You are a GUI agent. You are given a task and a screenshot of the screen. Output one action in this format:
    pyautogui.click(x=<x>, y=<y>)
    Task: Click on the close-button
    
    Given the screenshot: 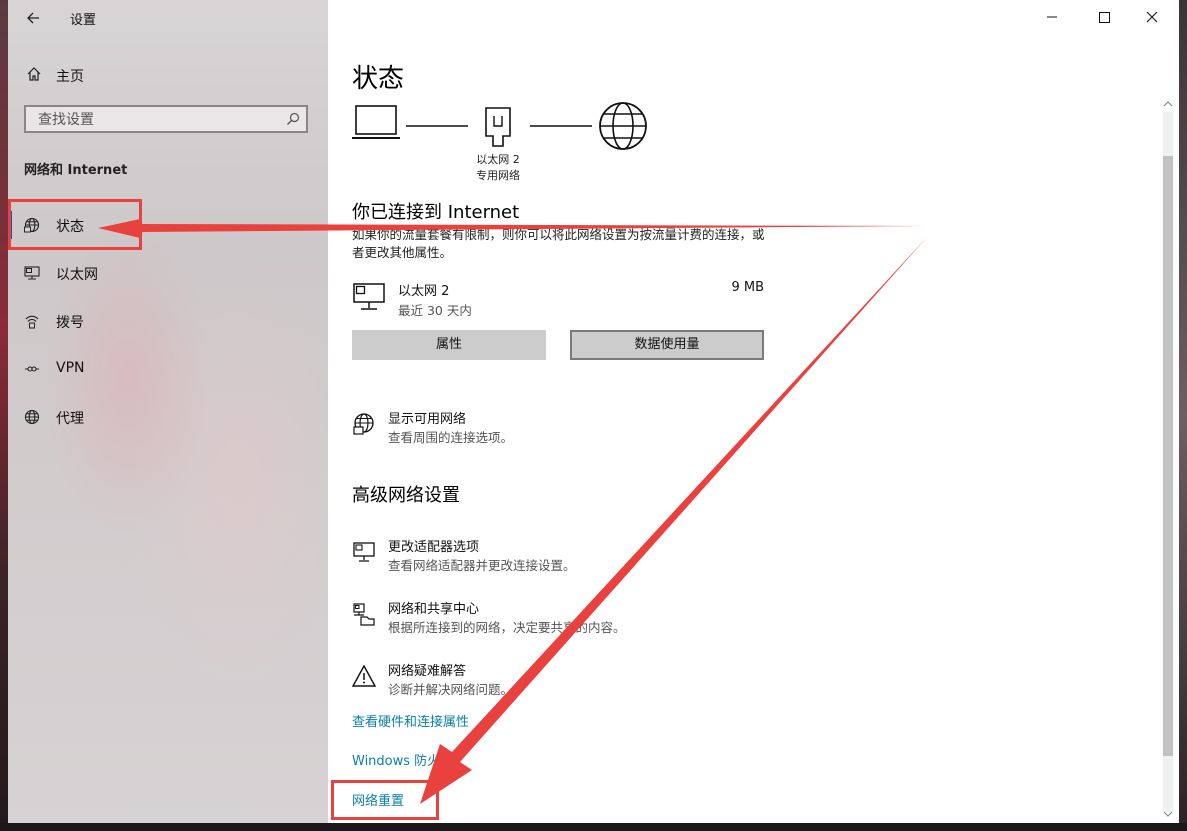 What is the action you would take?
    pyautogui.click(x=1152, y=17)
    